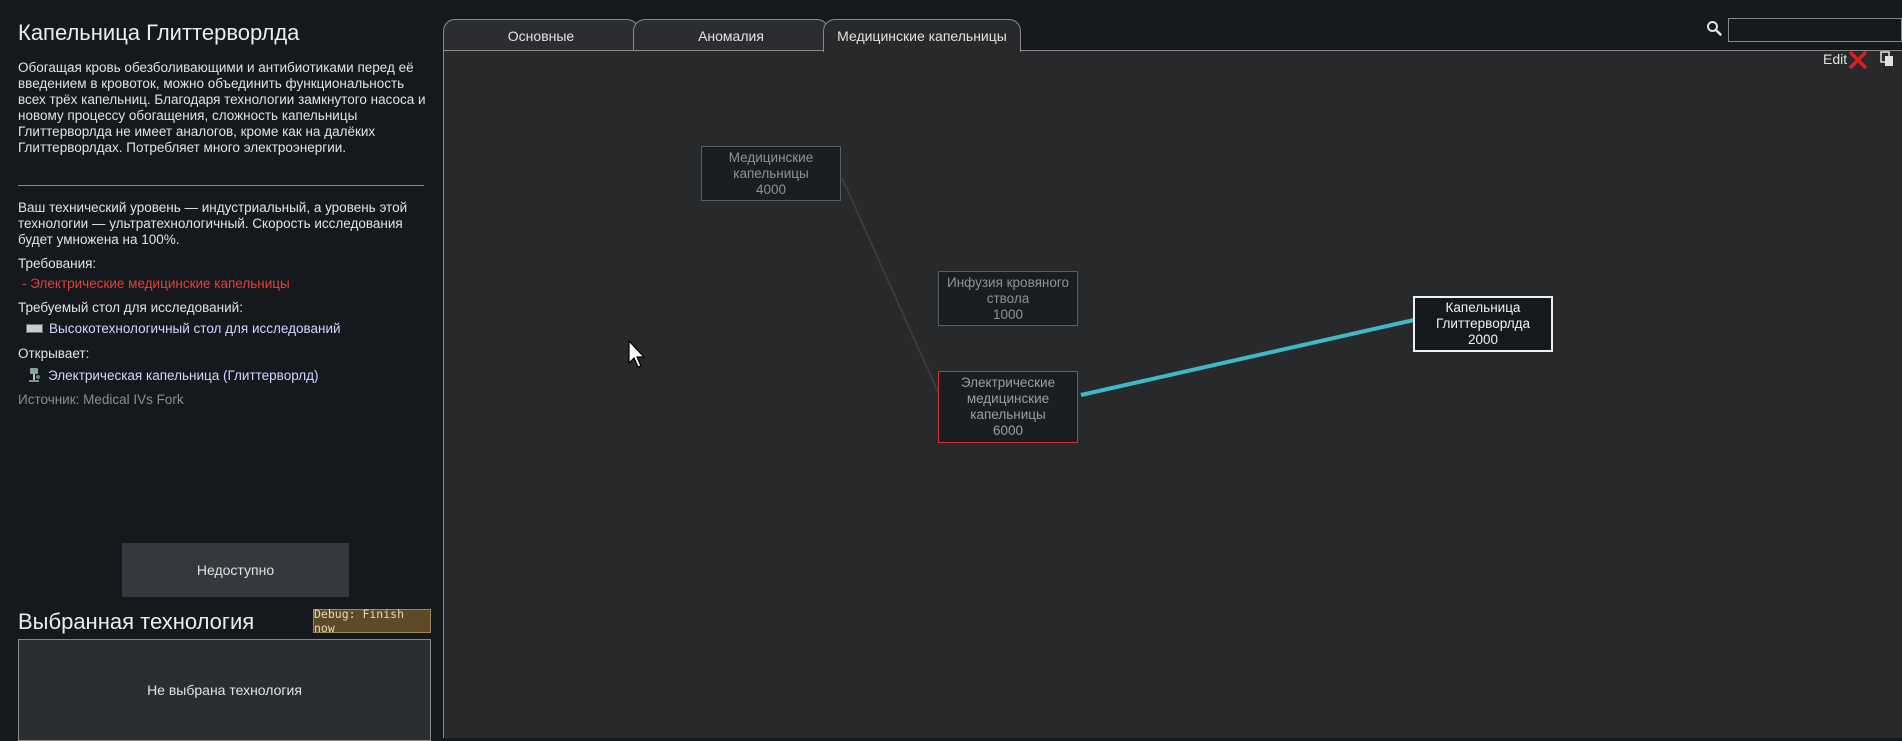 Image resolution: width=1902 pixels, height=741 pixels. What do you see at coordinates (1887, 59) in the screenshot?
I see `copy-icon` at bounding box center [1887, 59].